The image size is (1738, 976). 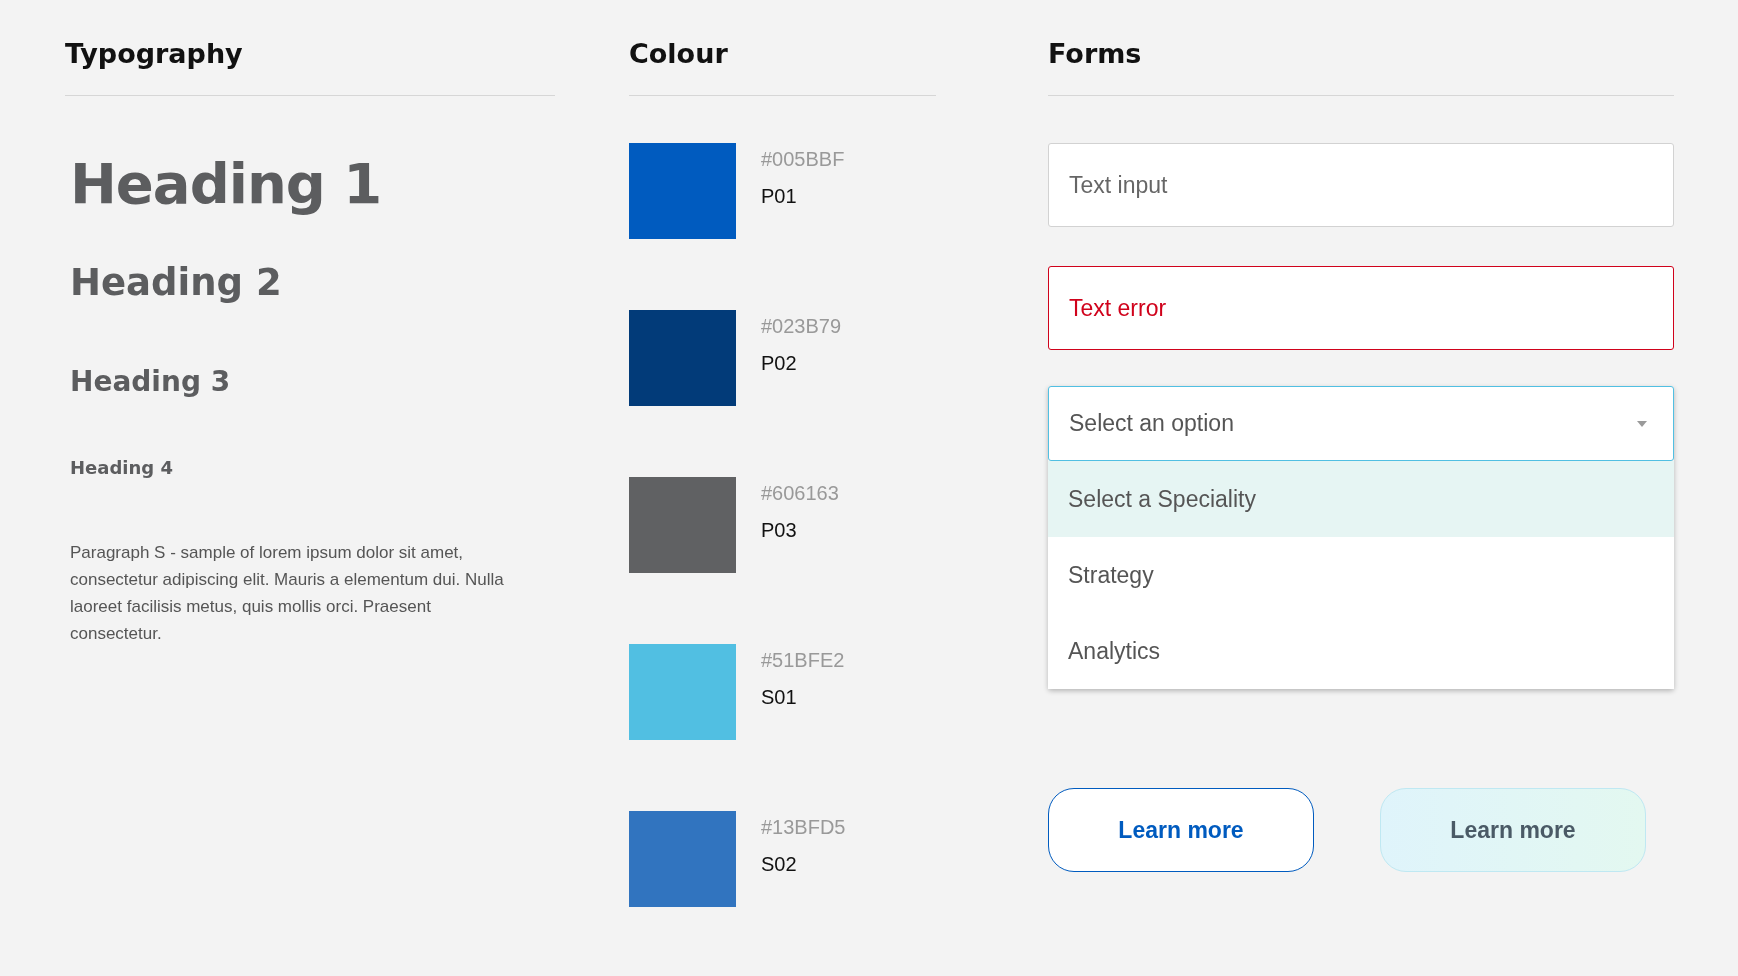 I want to click on colour-code: P03, so click(x=779, y=530).